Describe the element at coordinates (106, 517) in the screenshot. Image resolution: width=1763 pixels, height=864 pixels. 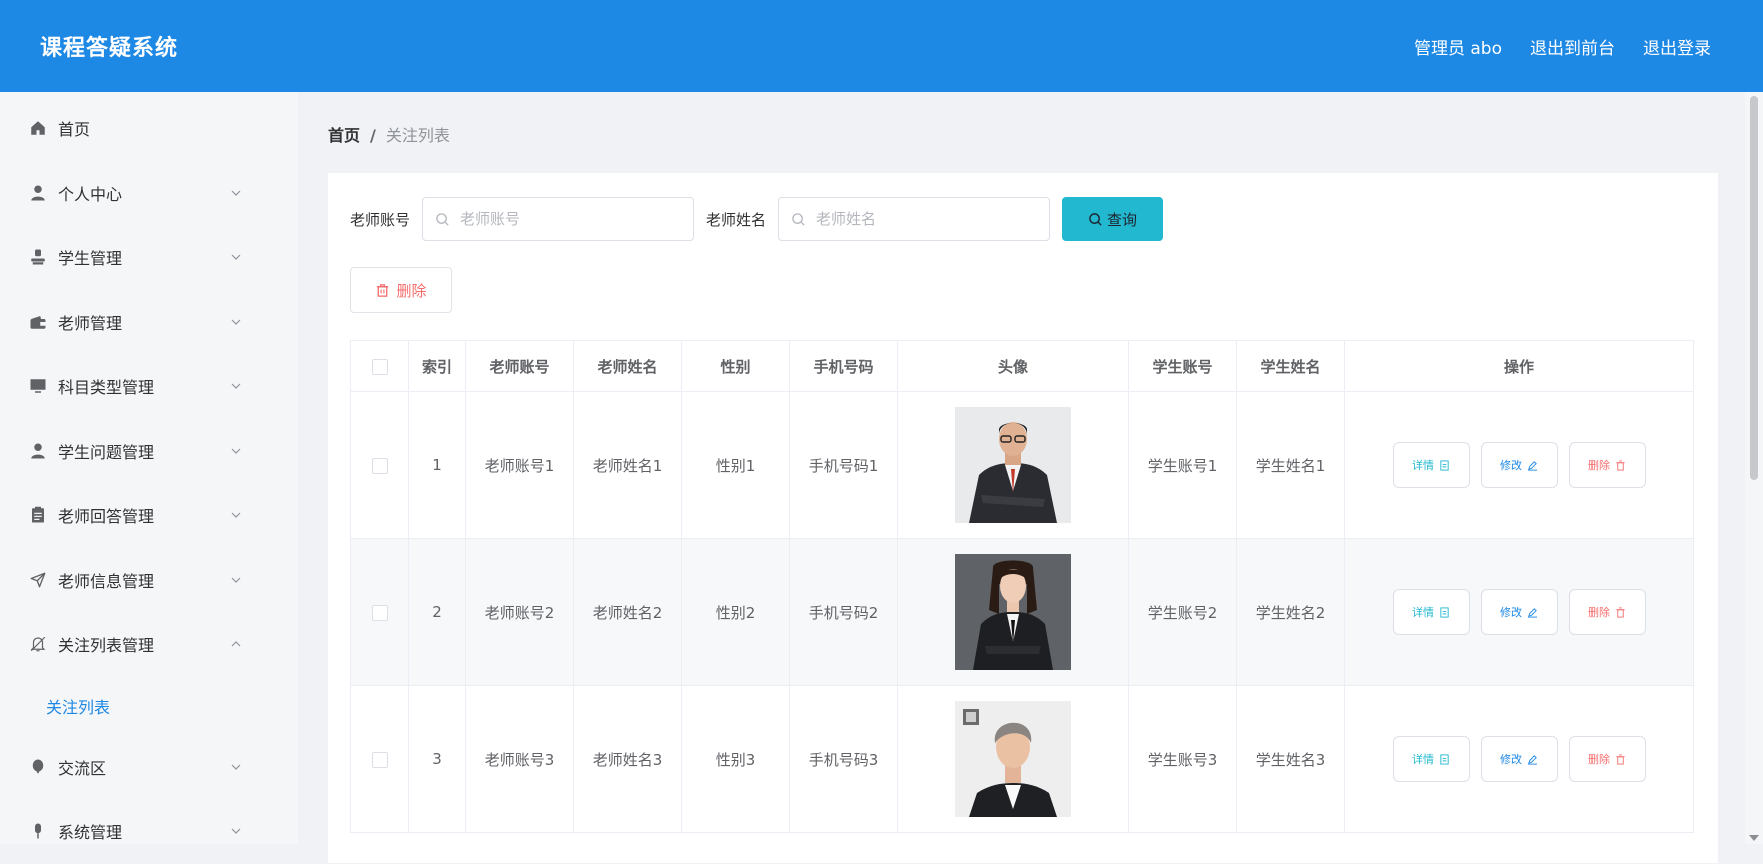
I see `sidebar-item-label: 老师回答管理` at that location.